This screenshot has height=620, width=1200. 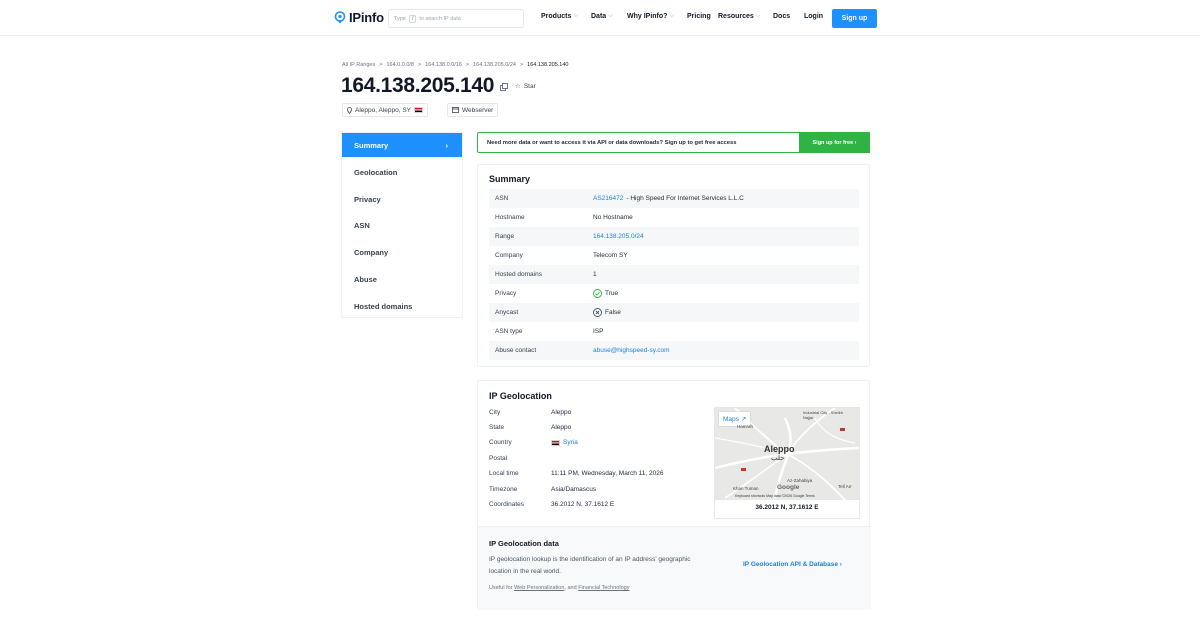 I want to click on country-link: Syria, so click(x=570, y=442).